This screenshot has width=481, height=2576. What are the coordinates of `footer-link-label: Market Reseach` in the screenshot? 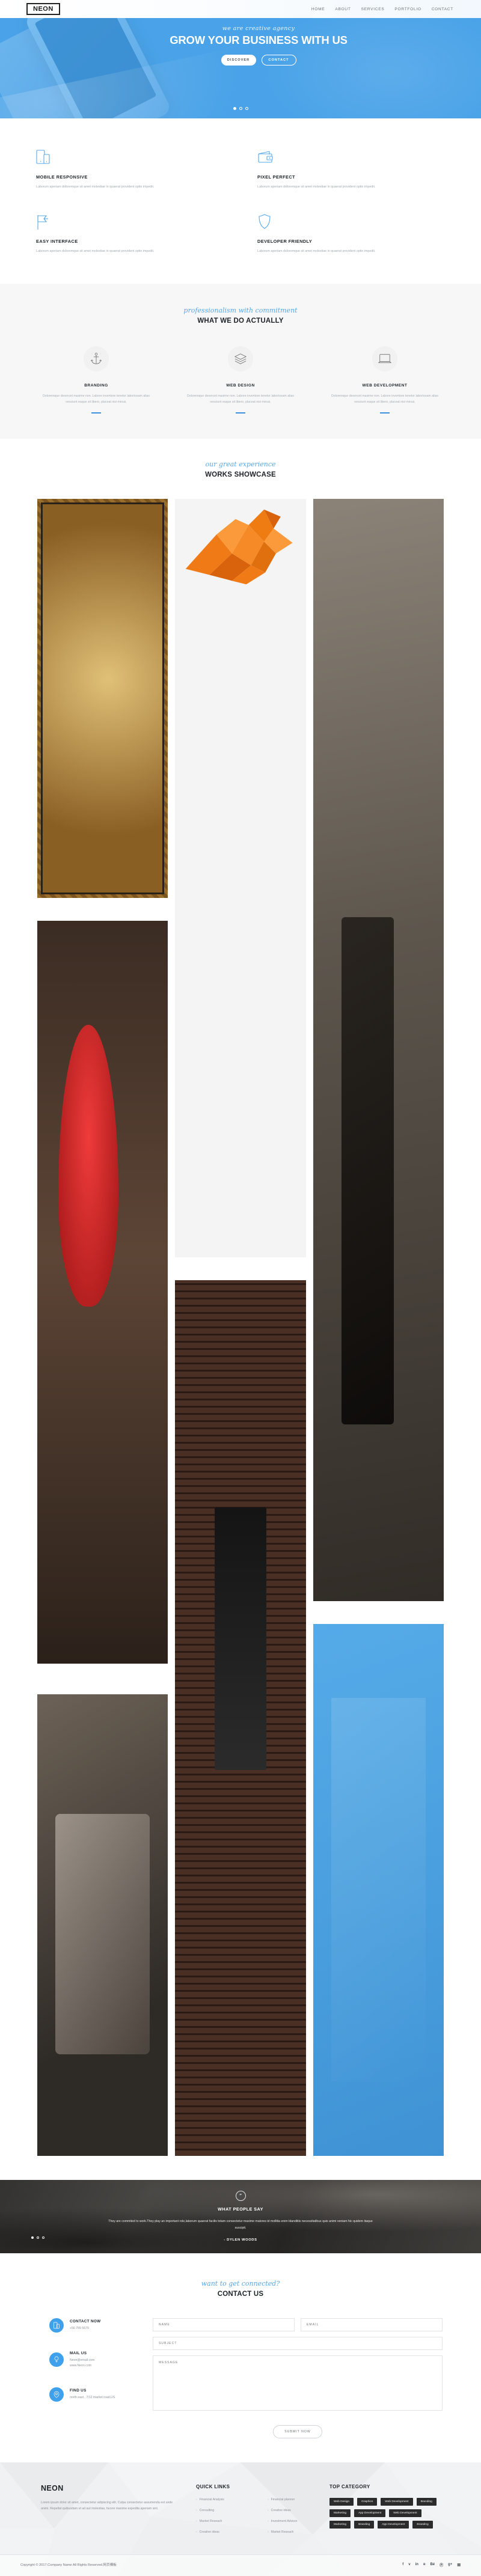 It's located at (282, 2532).